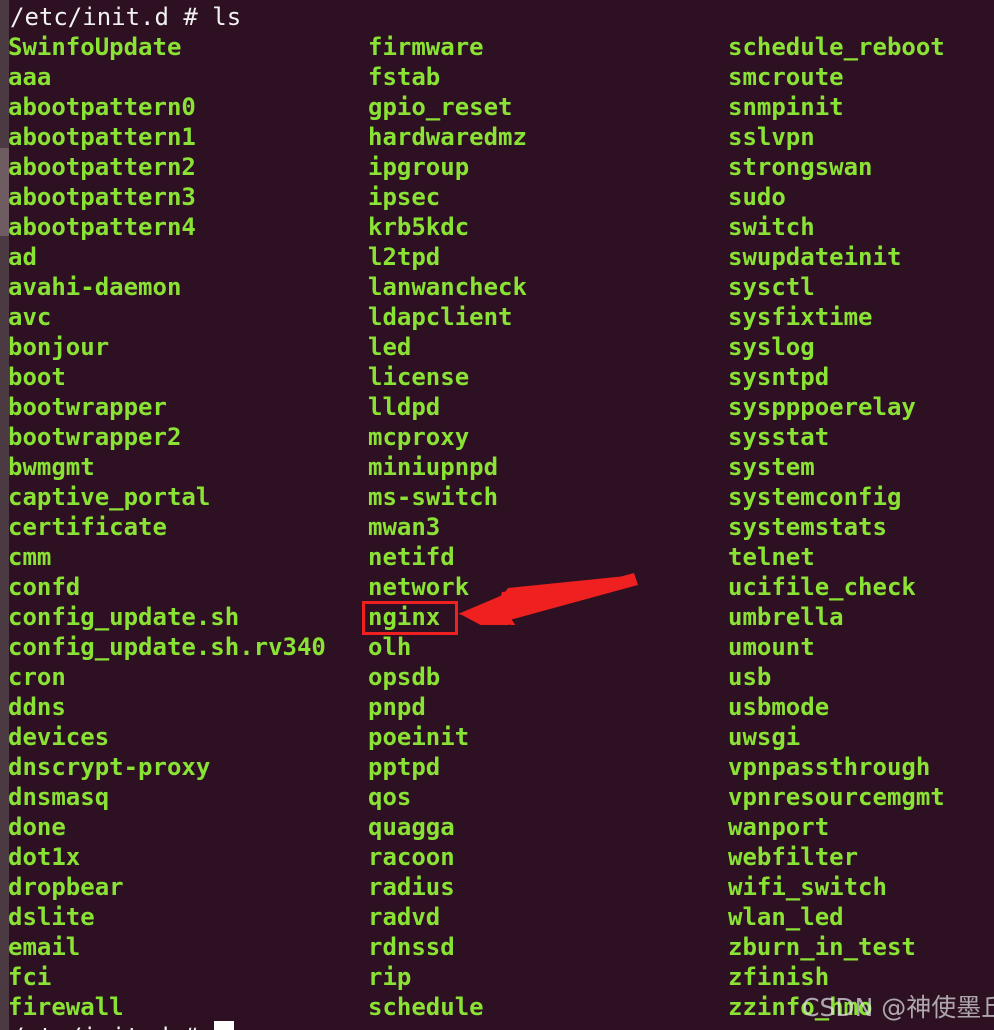  I want to click on listing-entry: wanport, so click(779, 827).